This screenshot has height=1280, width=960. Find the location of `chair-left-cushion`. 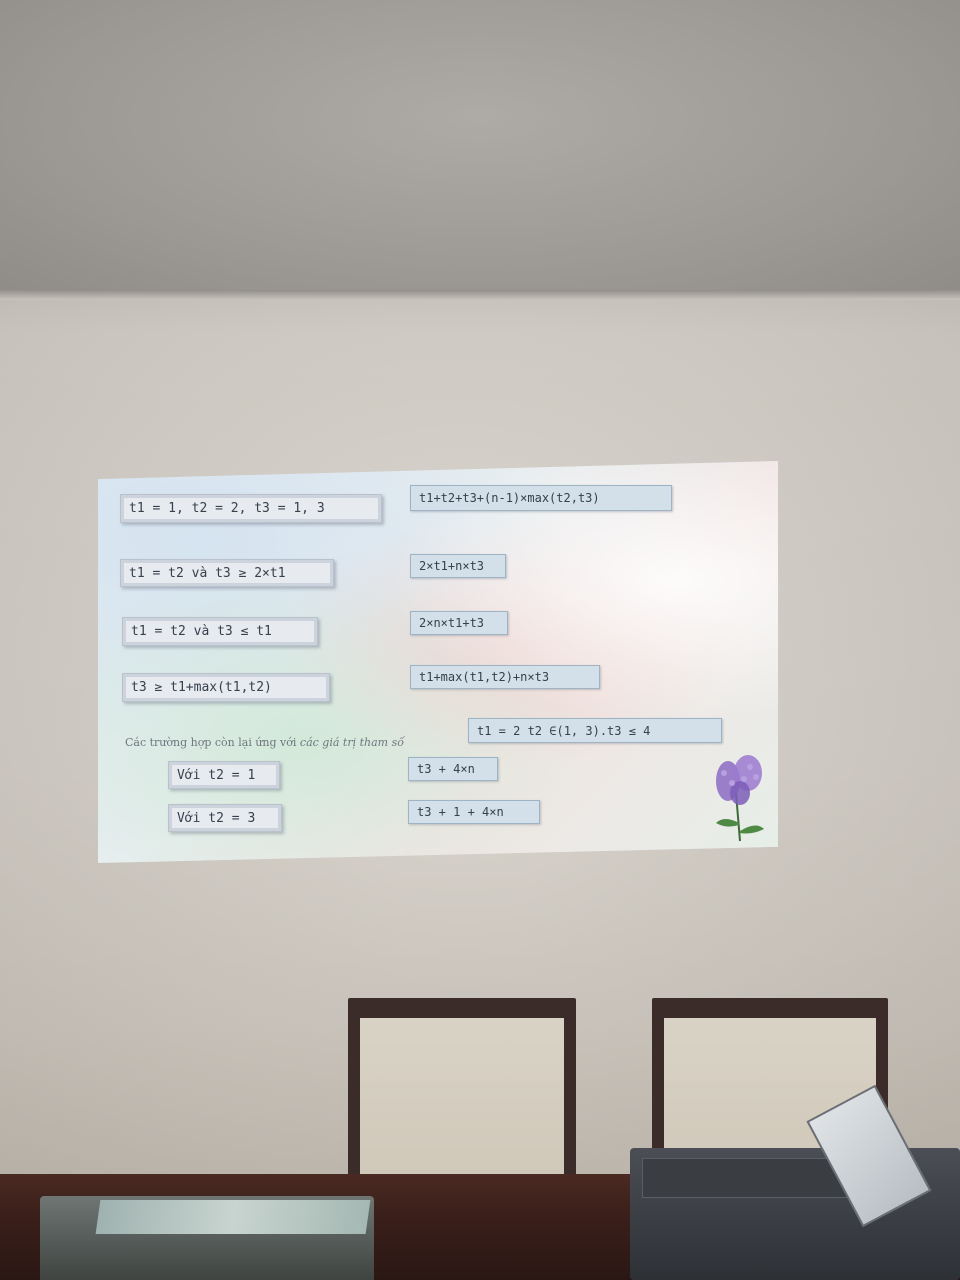

chair-left-cushion is located at coordinates (462, 1103).